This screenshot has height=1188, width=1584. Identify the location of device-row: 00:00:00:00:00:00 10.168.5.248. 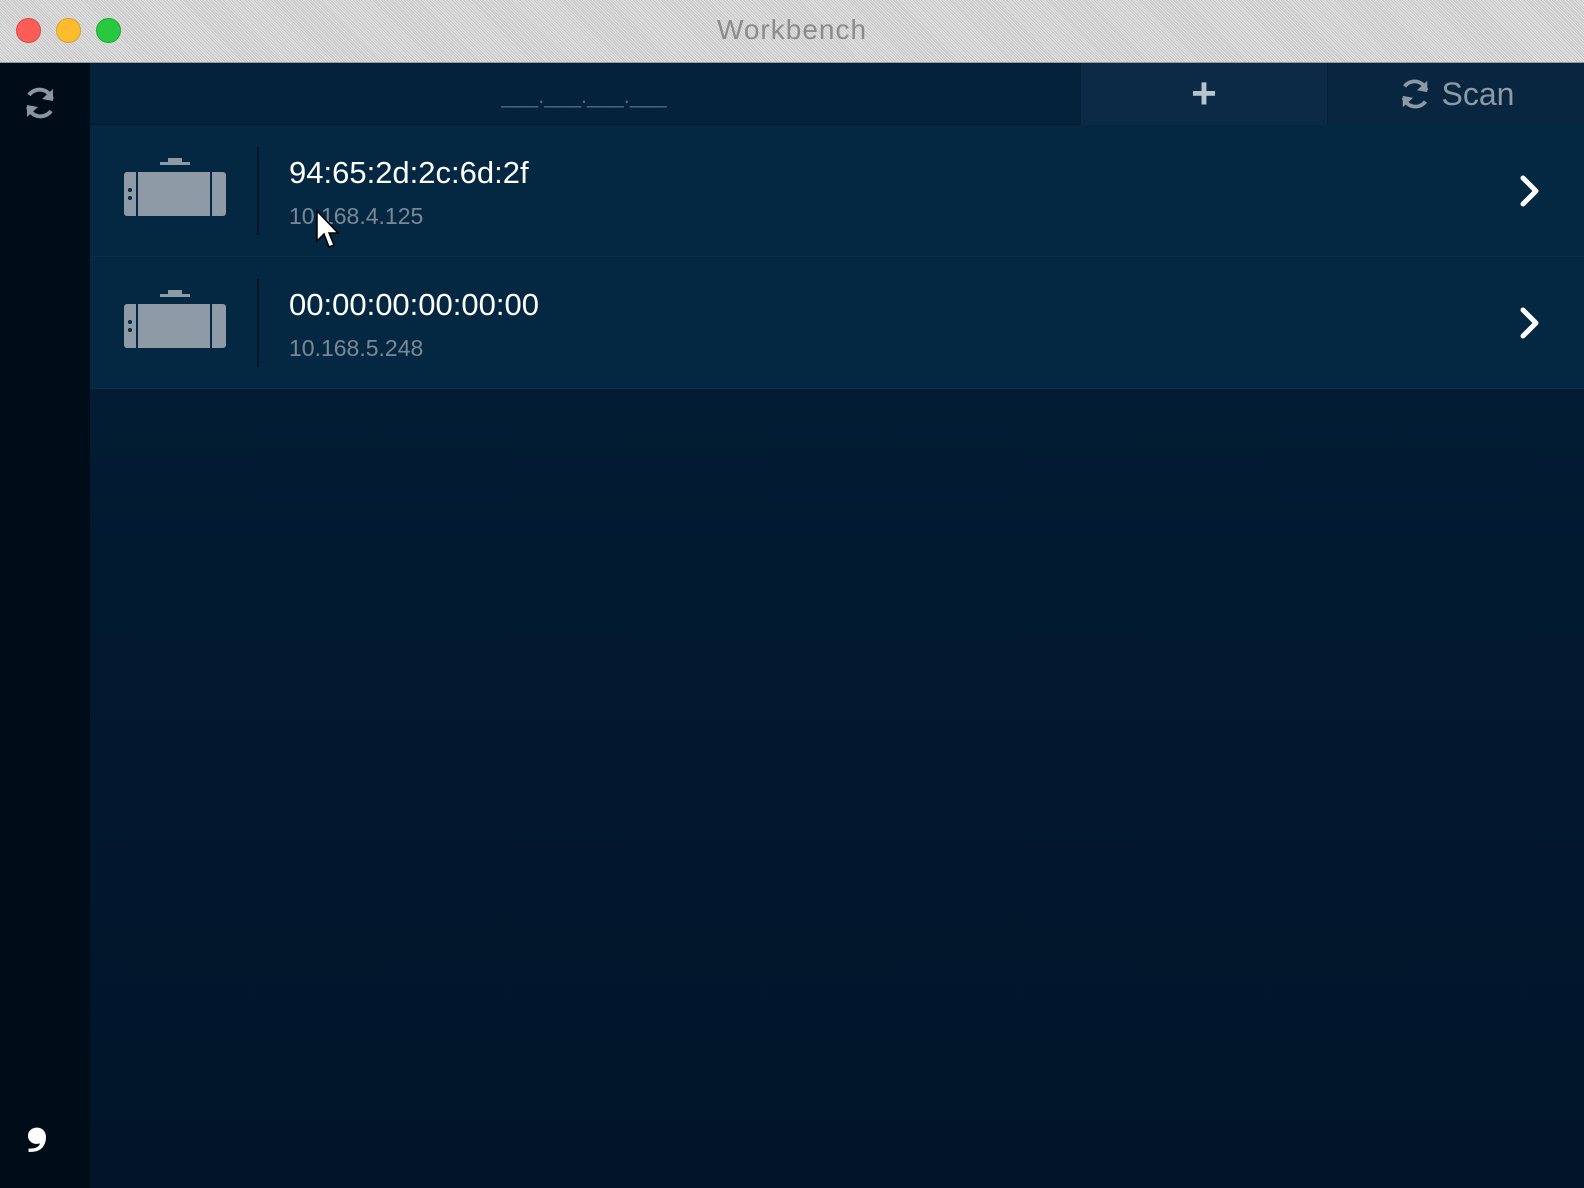
(837, 323).